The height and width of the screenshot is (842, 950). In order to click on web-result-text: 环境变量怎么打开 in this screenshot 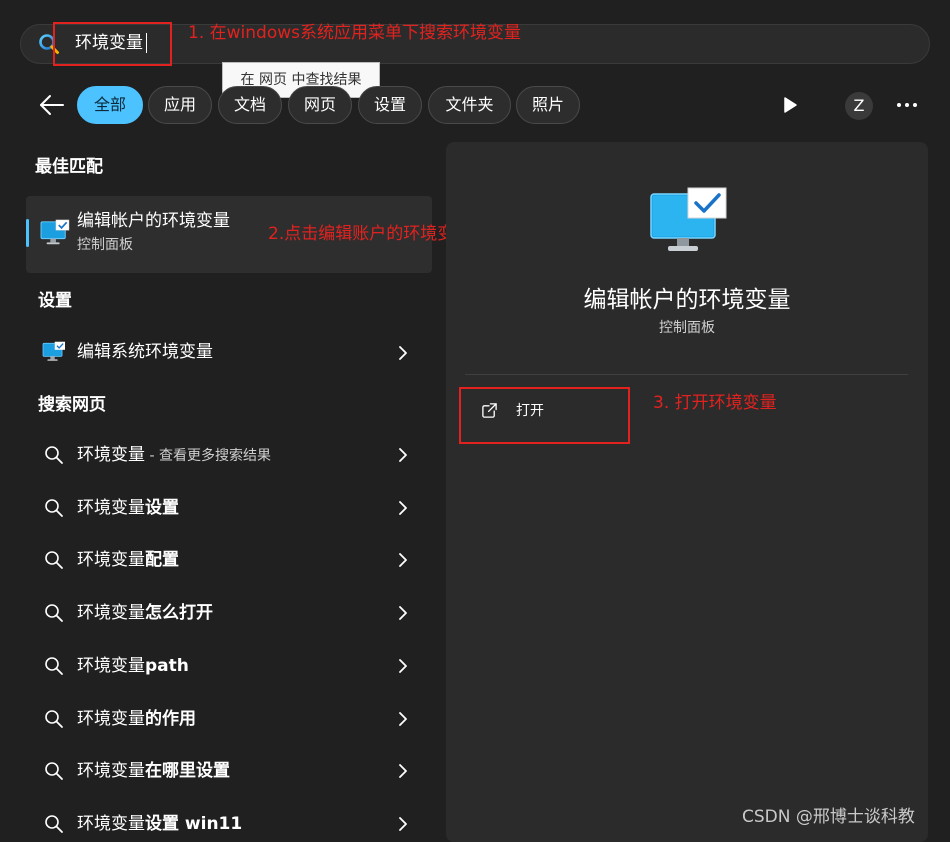, I will do `click(145, 613)`.